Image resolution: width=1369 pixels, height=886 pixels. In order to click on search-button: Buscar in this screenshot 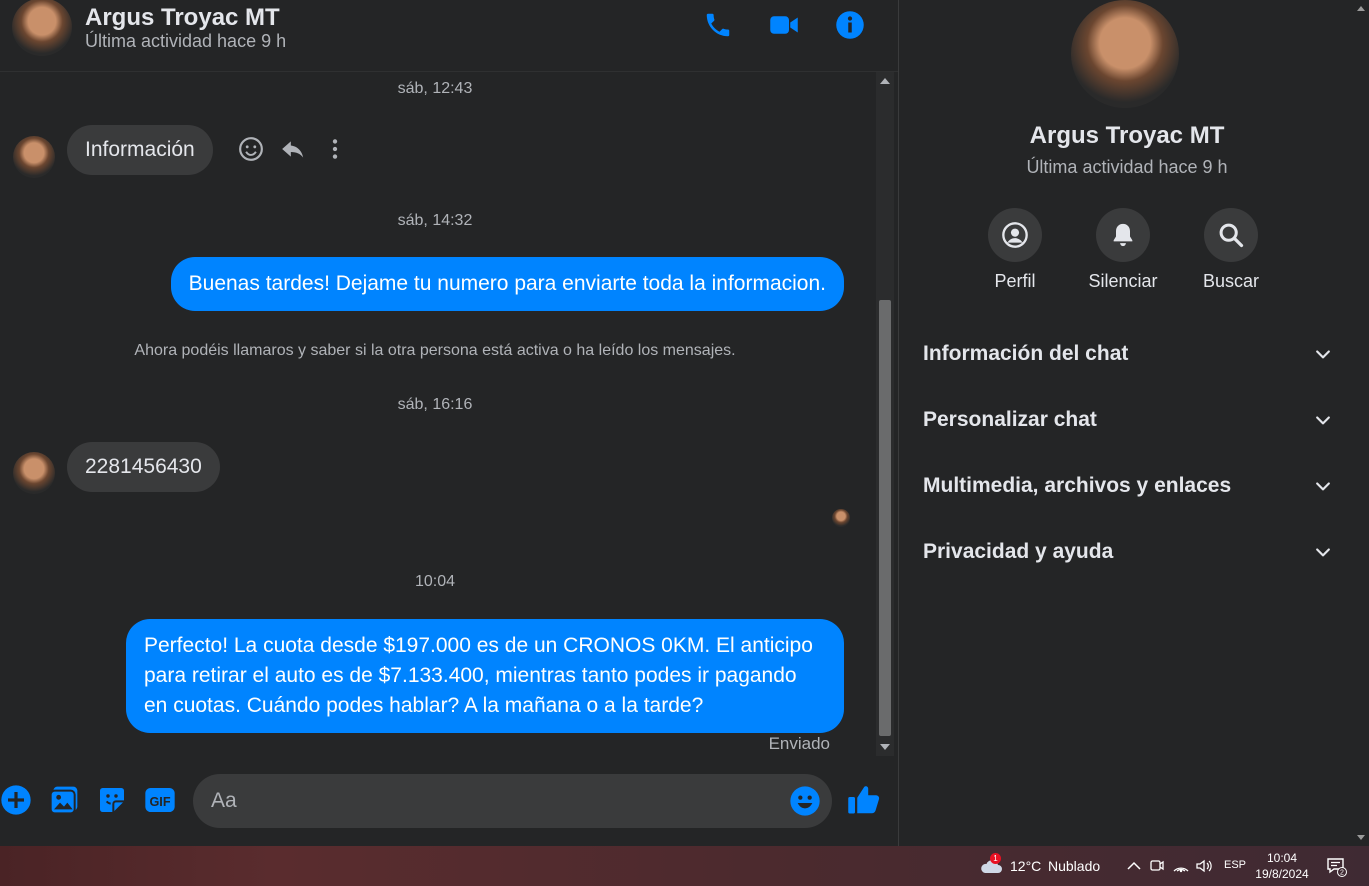, I will do `click(1231, 250)`.